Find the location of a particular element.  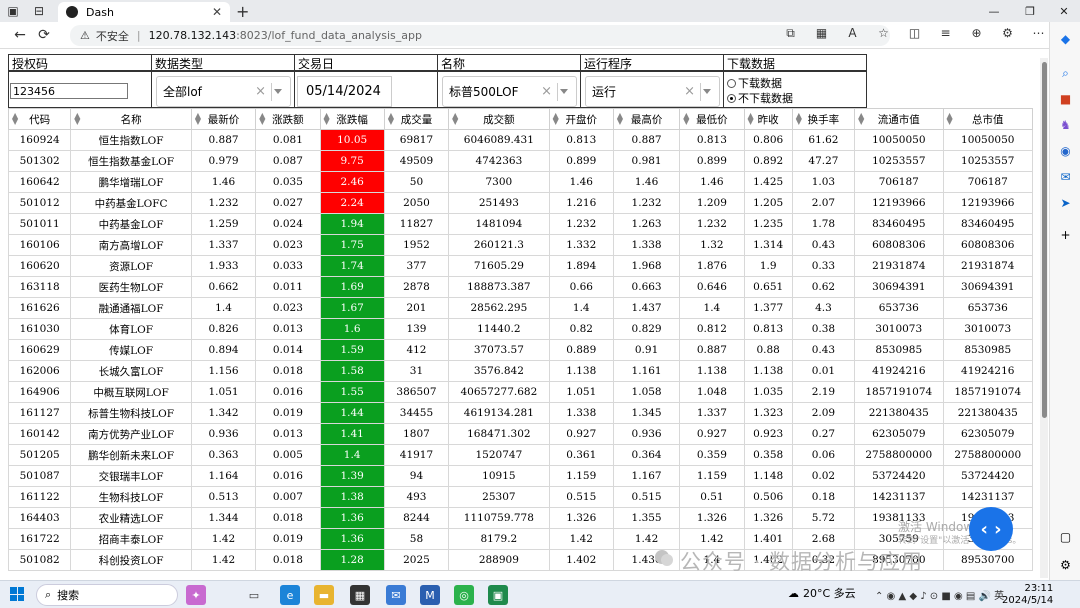

search-icon: ⌕ is located at coordinates (1065, 73).